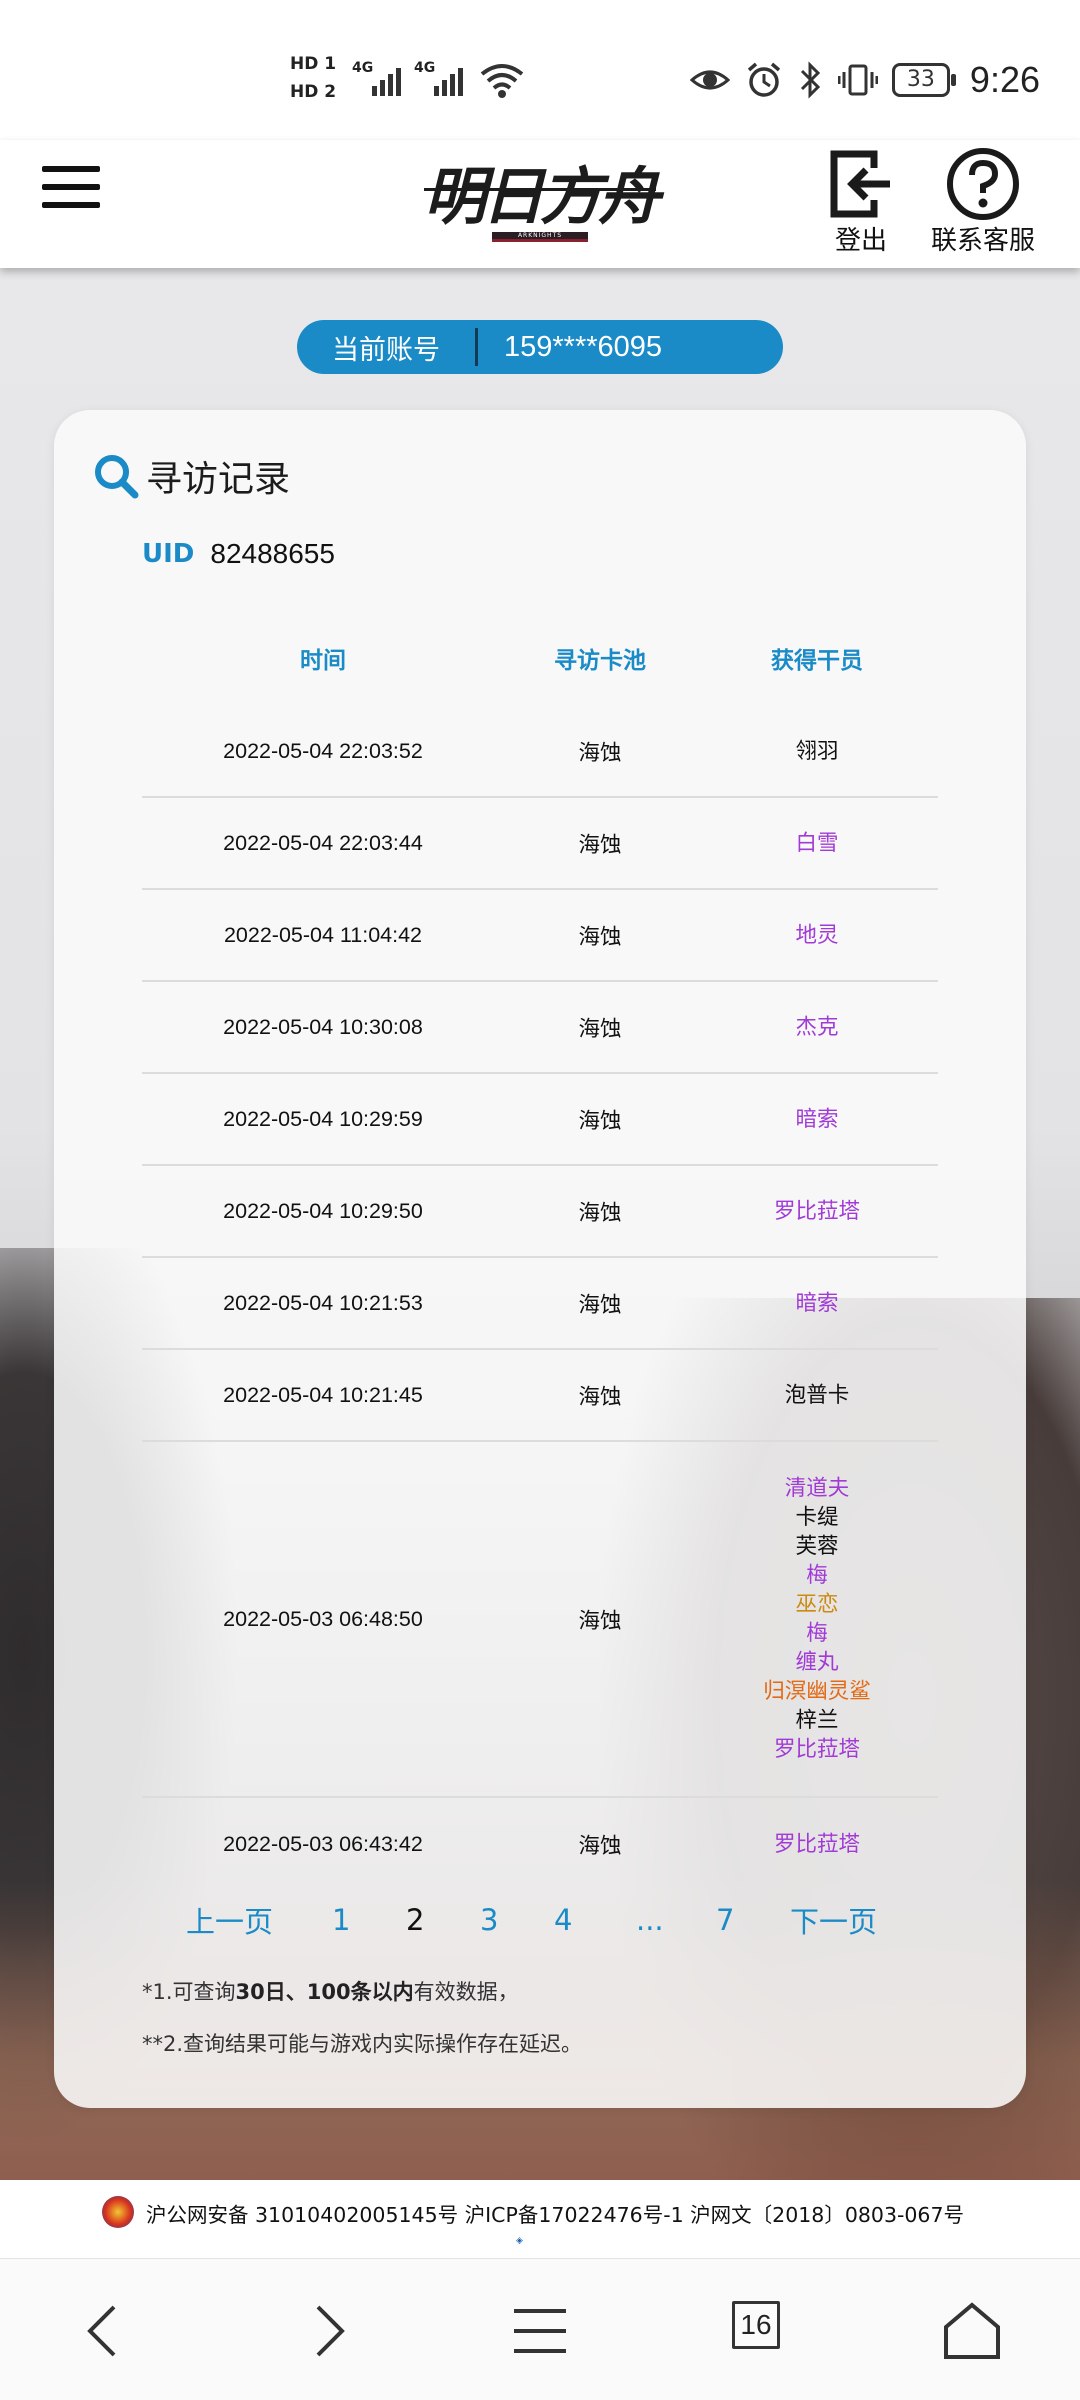  I want to click on current-account-badge: 当前账号 159****6095, so click(540, 347).